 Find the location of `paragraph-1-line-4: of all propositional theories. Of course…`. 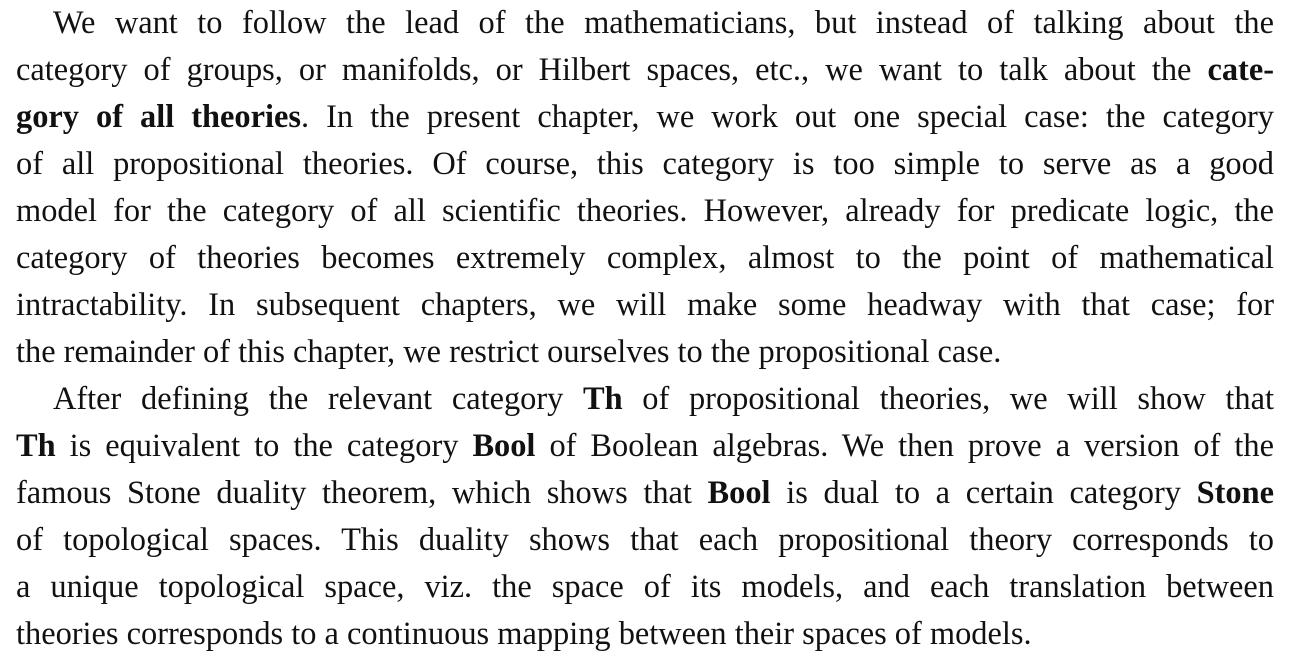

paragraph-1-line-4: of all propositional theories. Of course… is located at coordinates (645, 164).